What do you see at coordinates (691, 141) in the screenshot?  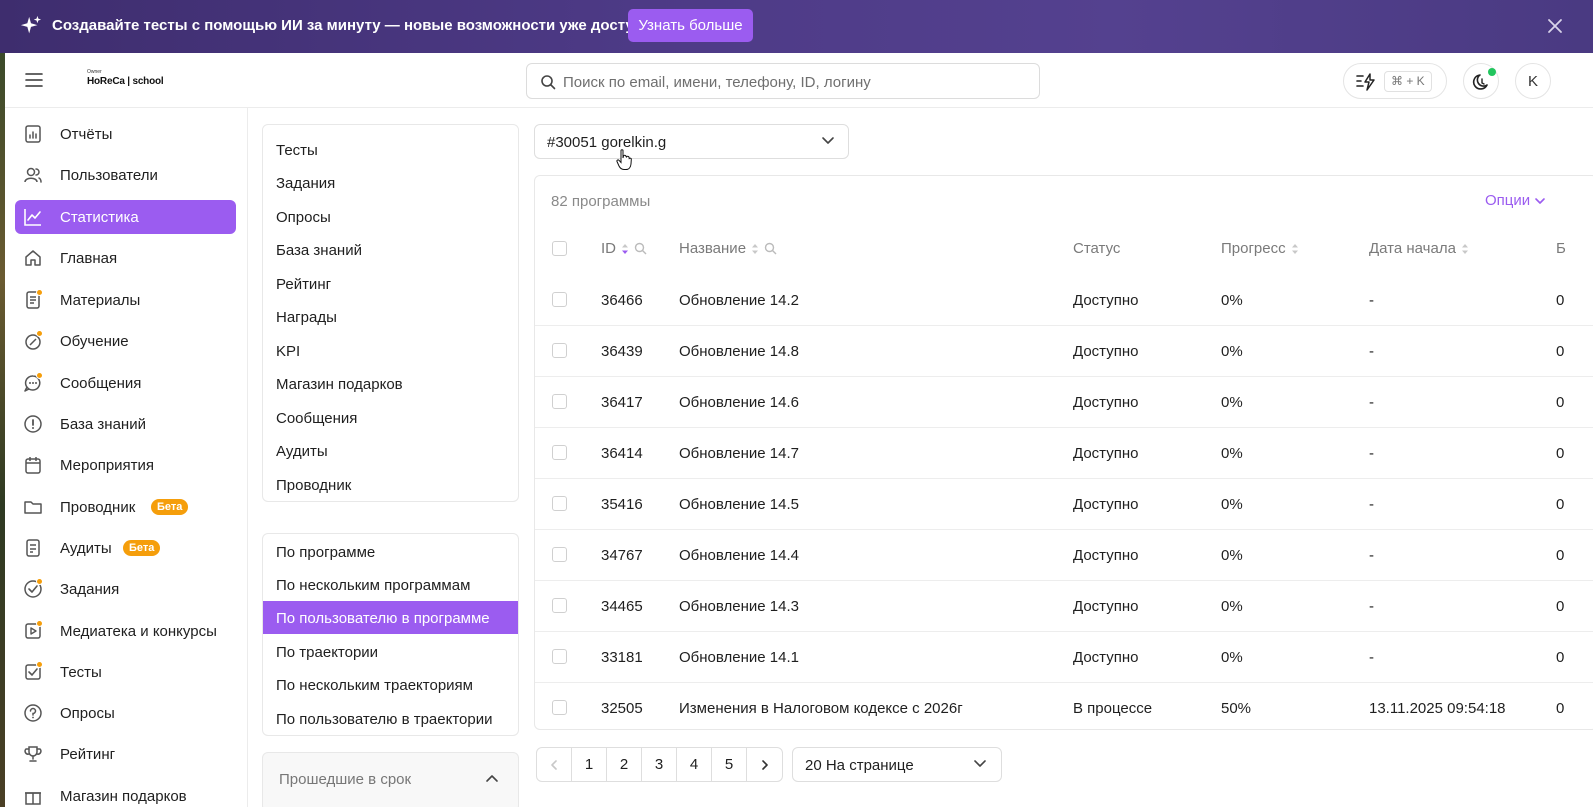 I see `user-select: #30051 gorelkin.g` at bounding box center [691, 141].